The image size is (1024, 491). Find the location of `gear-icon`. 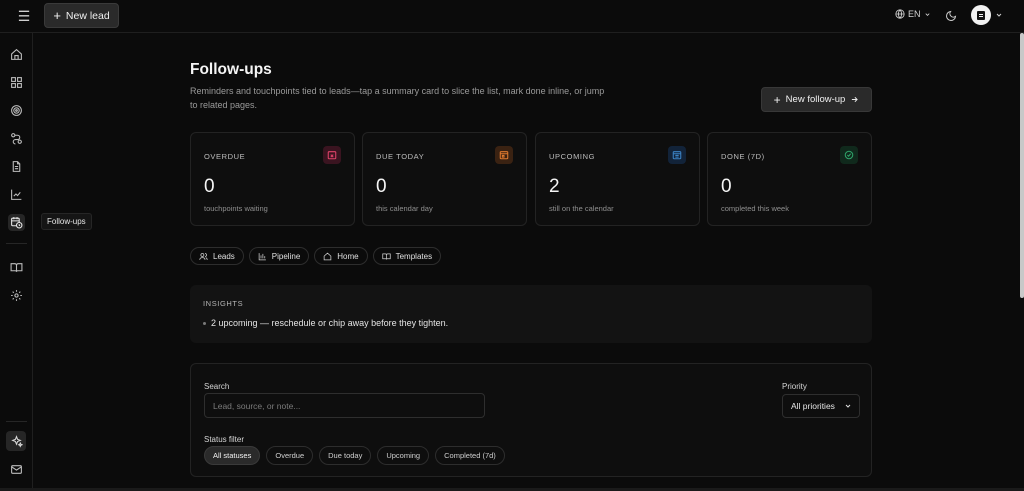

gear-icon is located at coordinates (16, 295).